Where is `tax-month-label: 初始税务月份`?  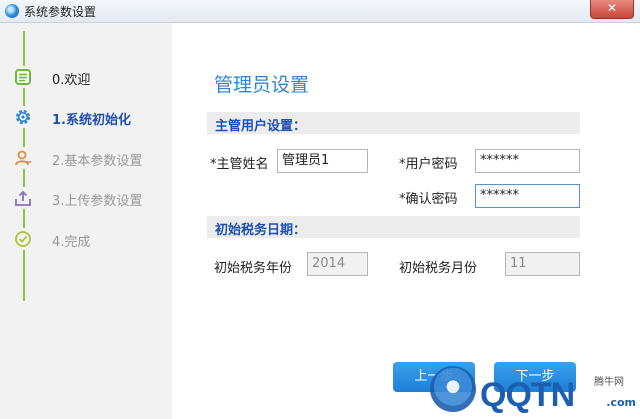
tax-month-label: 初始税务月份 is located at coordinates (438, 268).